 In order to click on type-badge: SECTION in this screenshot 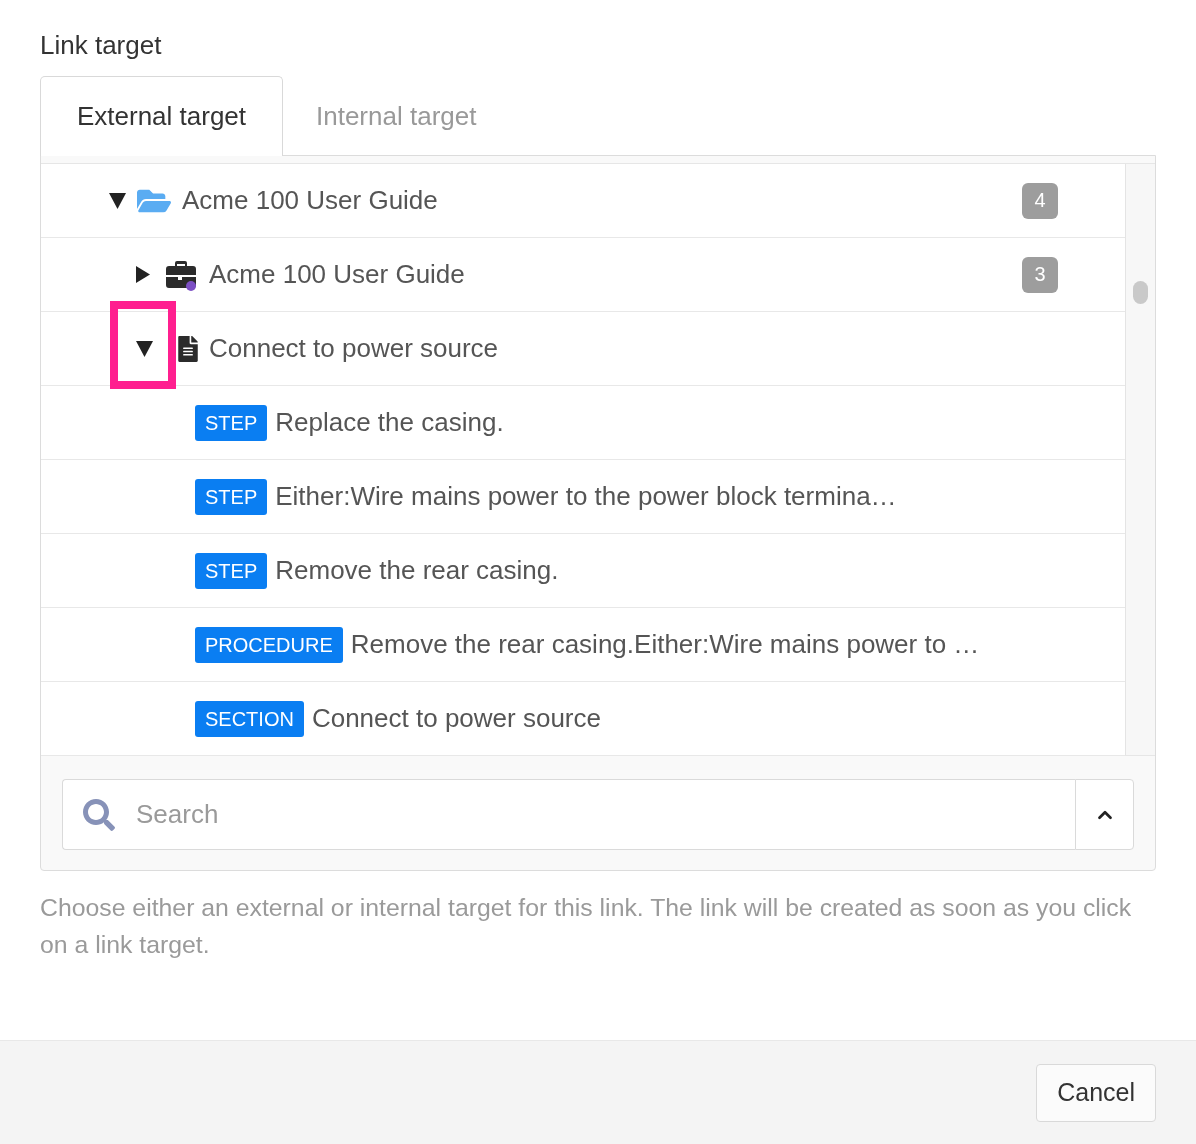, I will do `click(249, 718)`.